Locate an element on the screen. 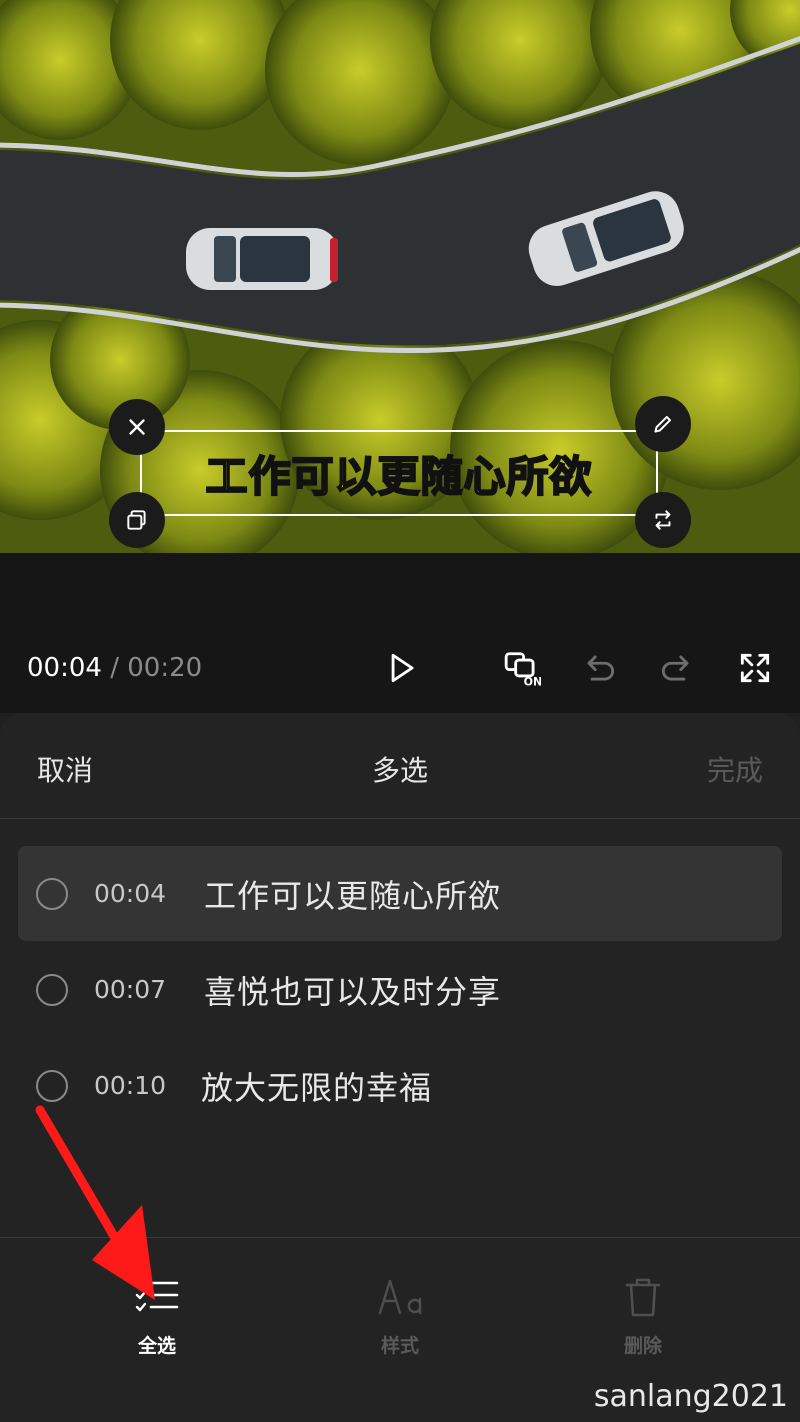 The width and height of the screenshot is (800, 1422). item-time: 00:04 is located at coordinates (130, 893).